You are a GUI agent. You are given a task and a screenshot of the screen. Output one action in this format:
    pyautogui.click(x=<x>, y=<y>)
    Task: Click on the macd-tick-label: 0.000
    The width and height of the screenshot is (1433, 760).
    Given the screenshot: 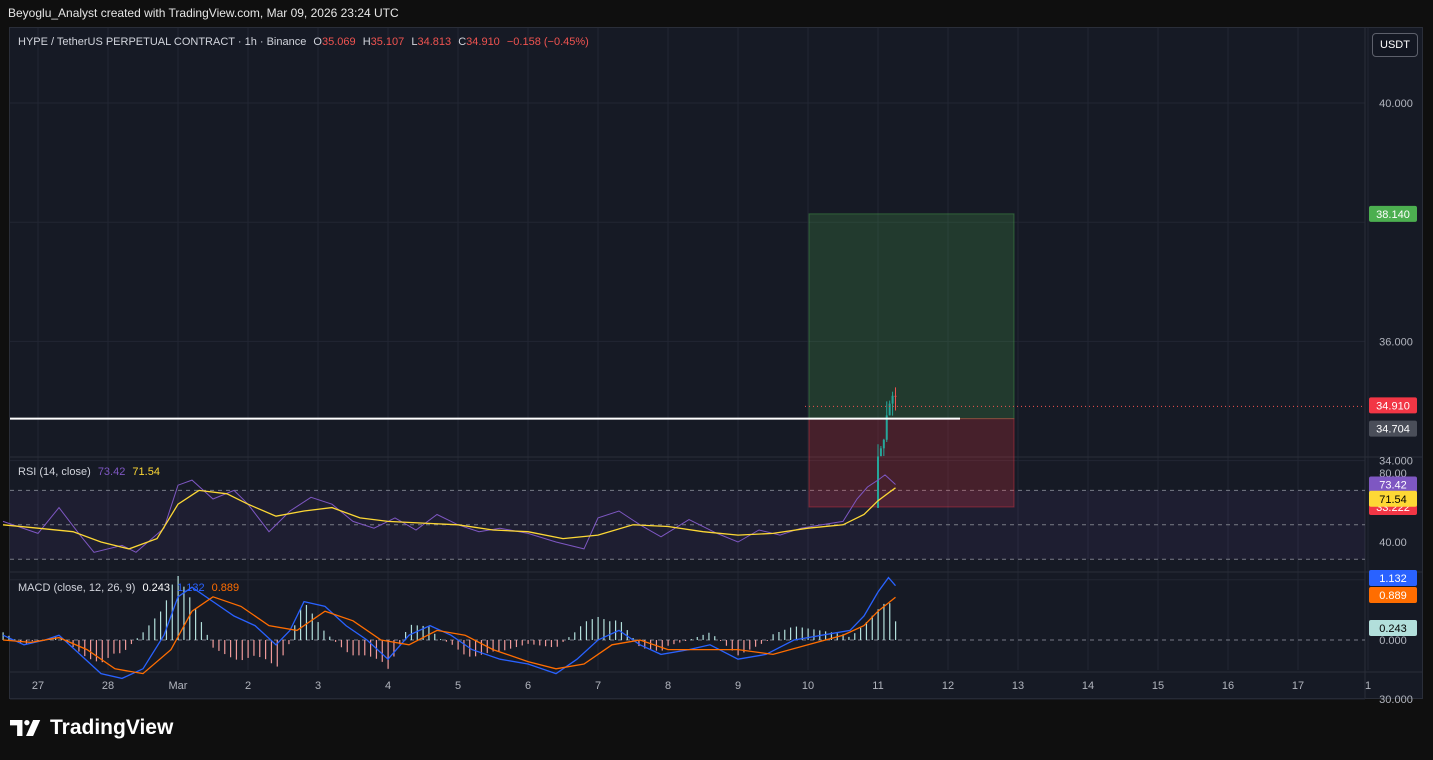 What is the action you would take?
    pyautogui.click(x=1393, y=641)
    